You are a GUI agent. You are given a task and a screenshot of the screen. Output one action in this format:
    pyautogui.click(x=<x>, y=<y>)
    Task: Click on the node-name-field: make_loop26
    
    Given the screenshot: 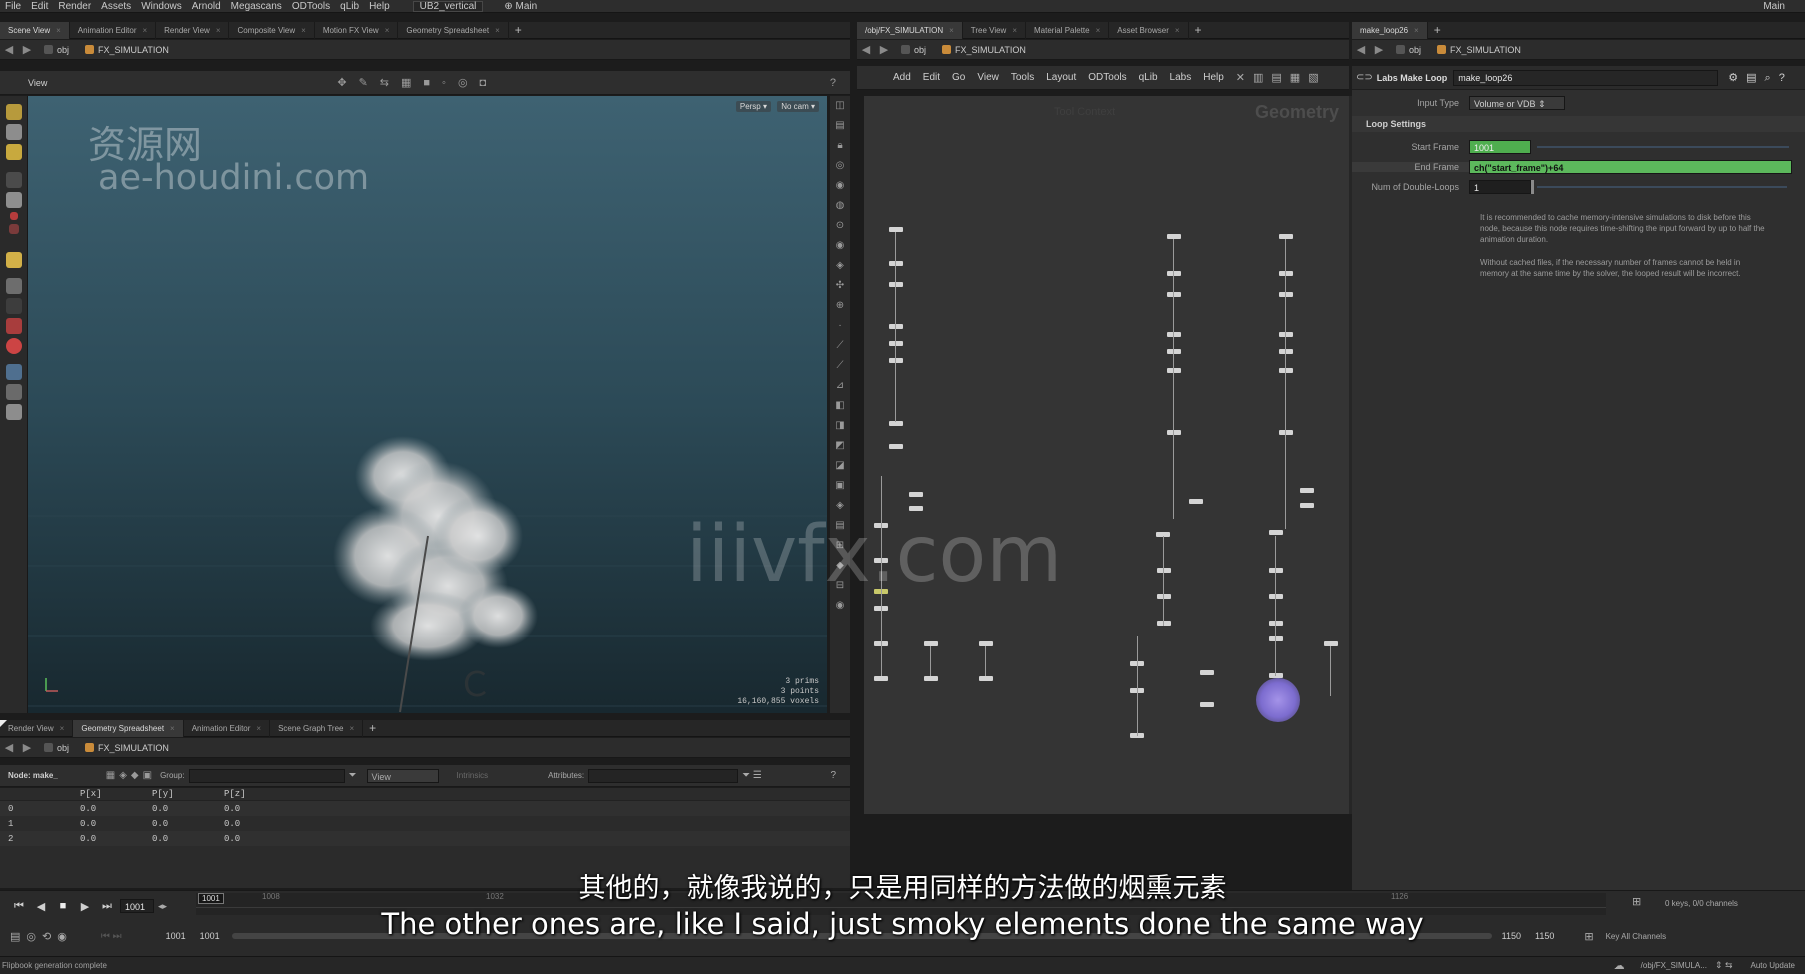 What is the action you would take?
    pyautogui.click(x=1586, y=77)
    